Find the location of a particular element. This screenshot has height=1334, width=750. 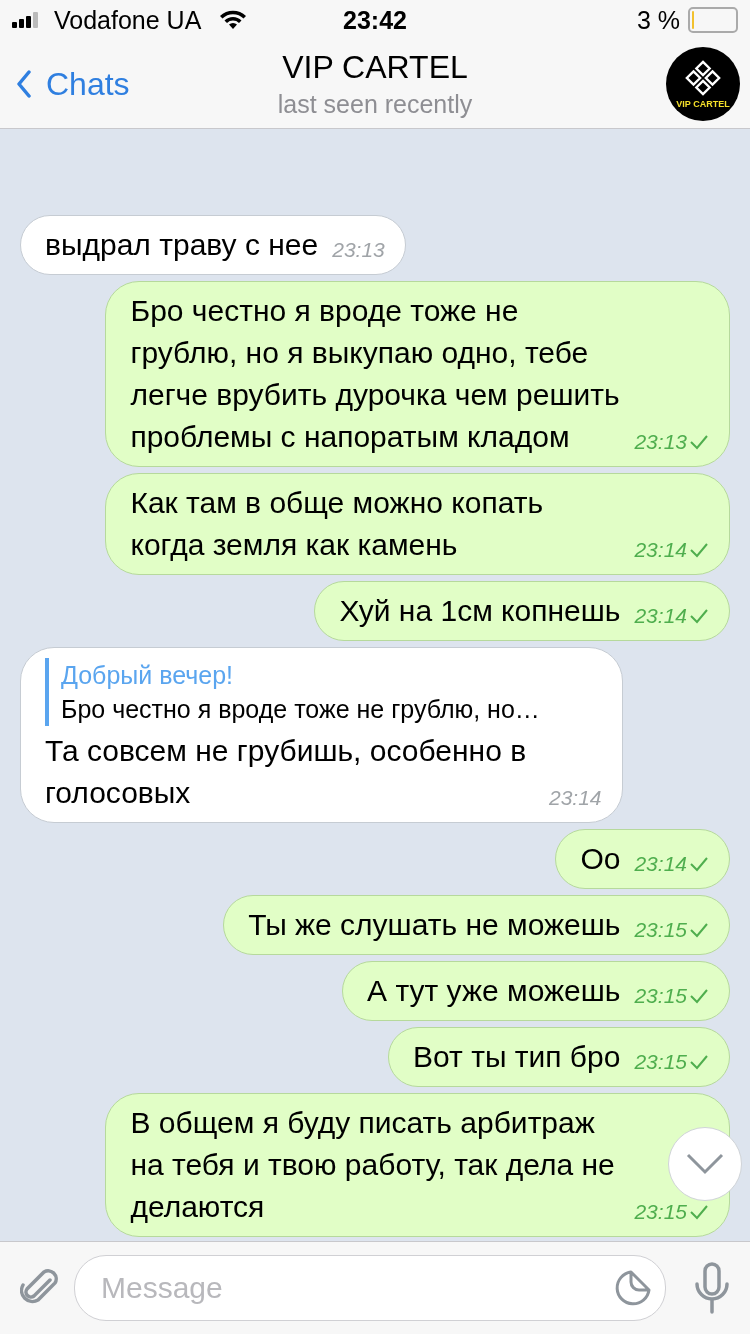

last-seen-status: last seen recently is located at coordinates (375, 104).